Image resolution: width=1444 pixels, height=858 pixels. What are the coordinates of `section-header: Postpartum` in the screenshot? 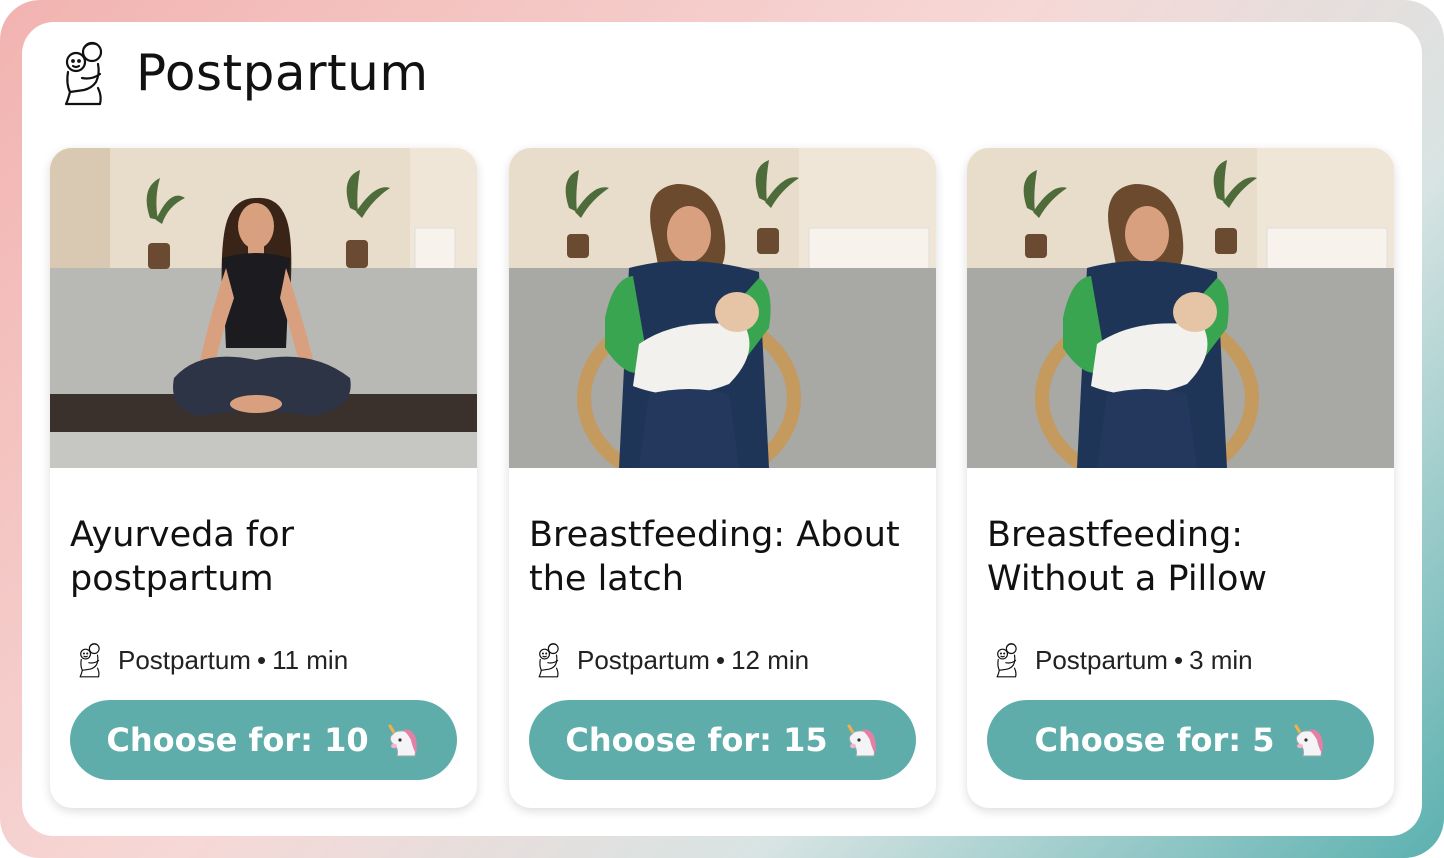 It's located at (245, 73).